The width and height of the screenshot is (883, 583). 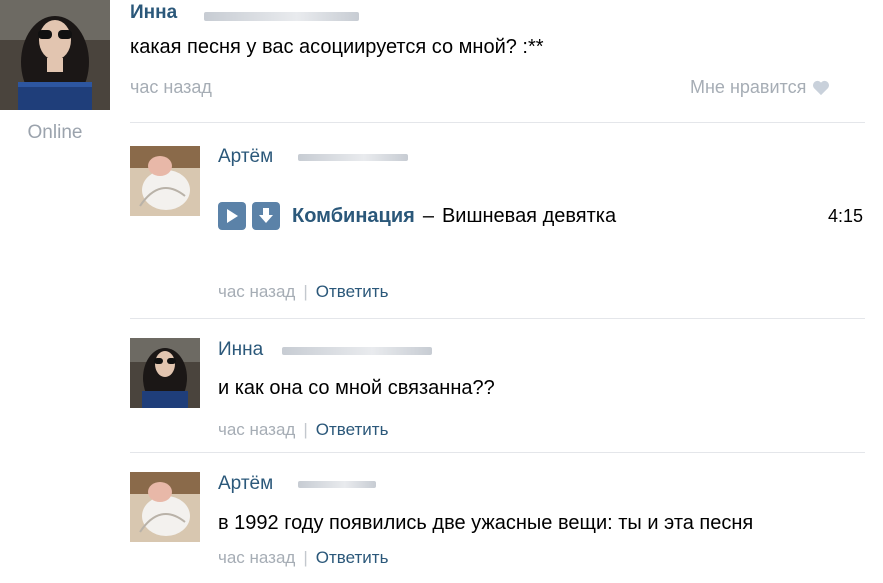 I want to click on download-icon, so click(x=266, y=215).